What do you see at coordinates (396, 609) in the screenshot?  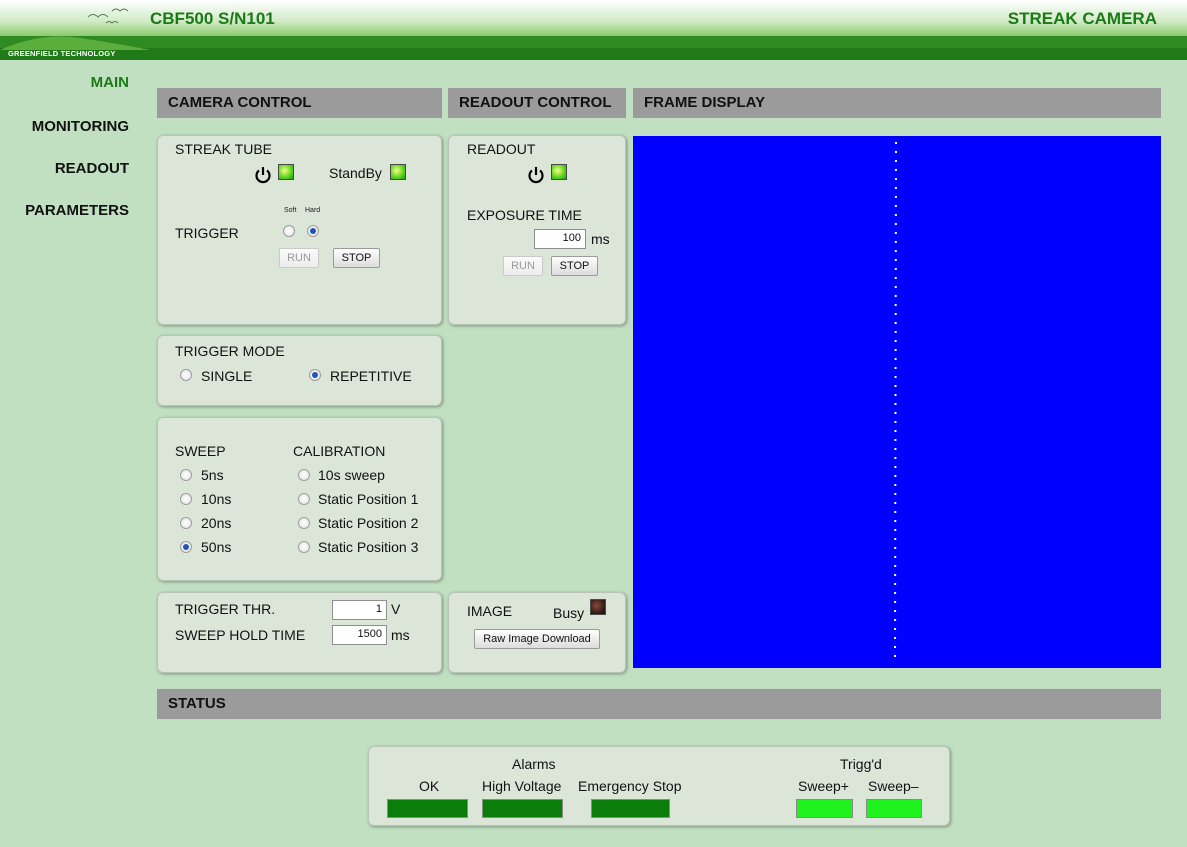 I see `trigger-thr-unit: V` at bounding box center [396, 609].